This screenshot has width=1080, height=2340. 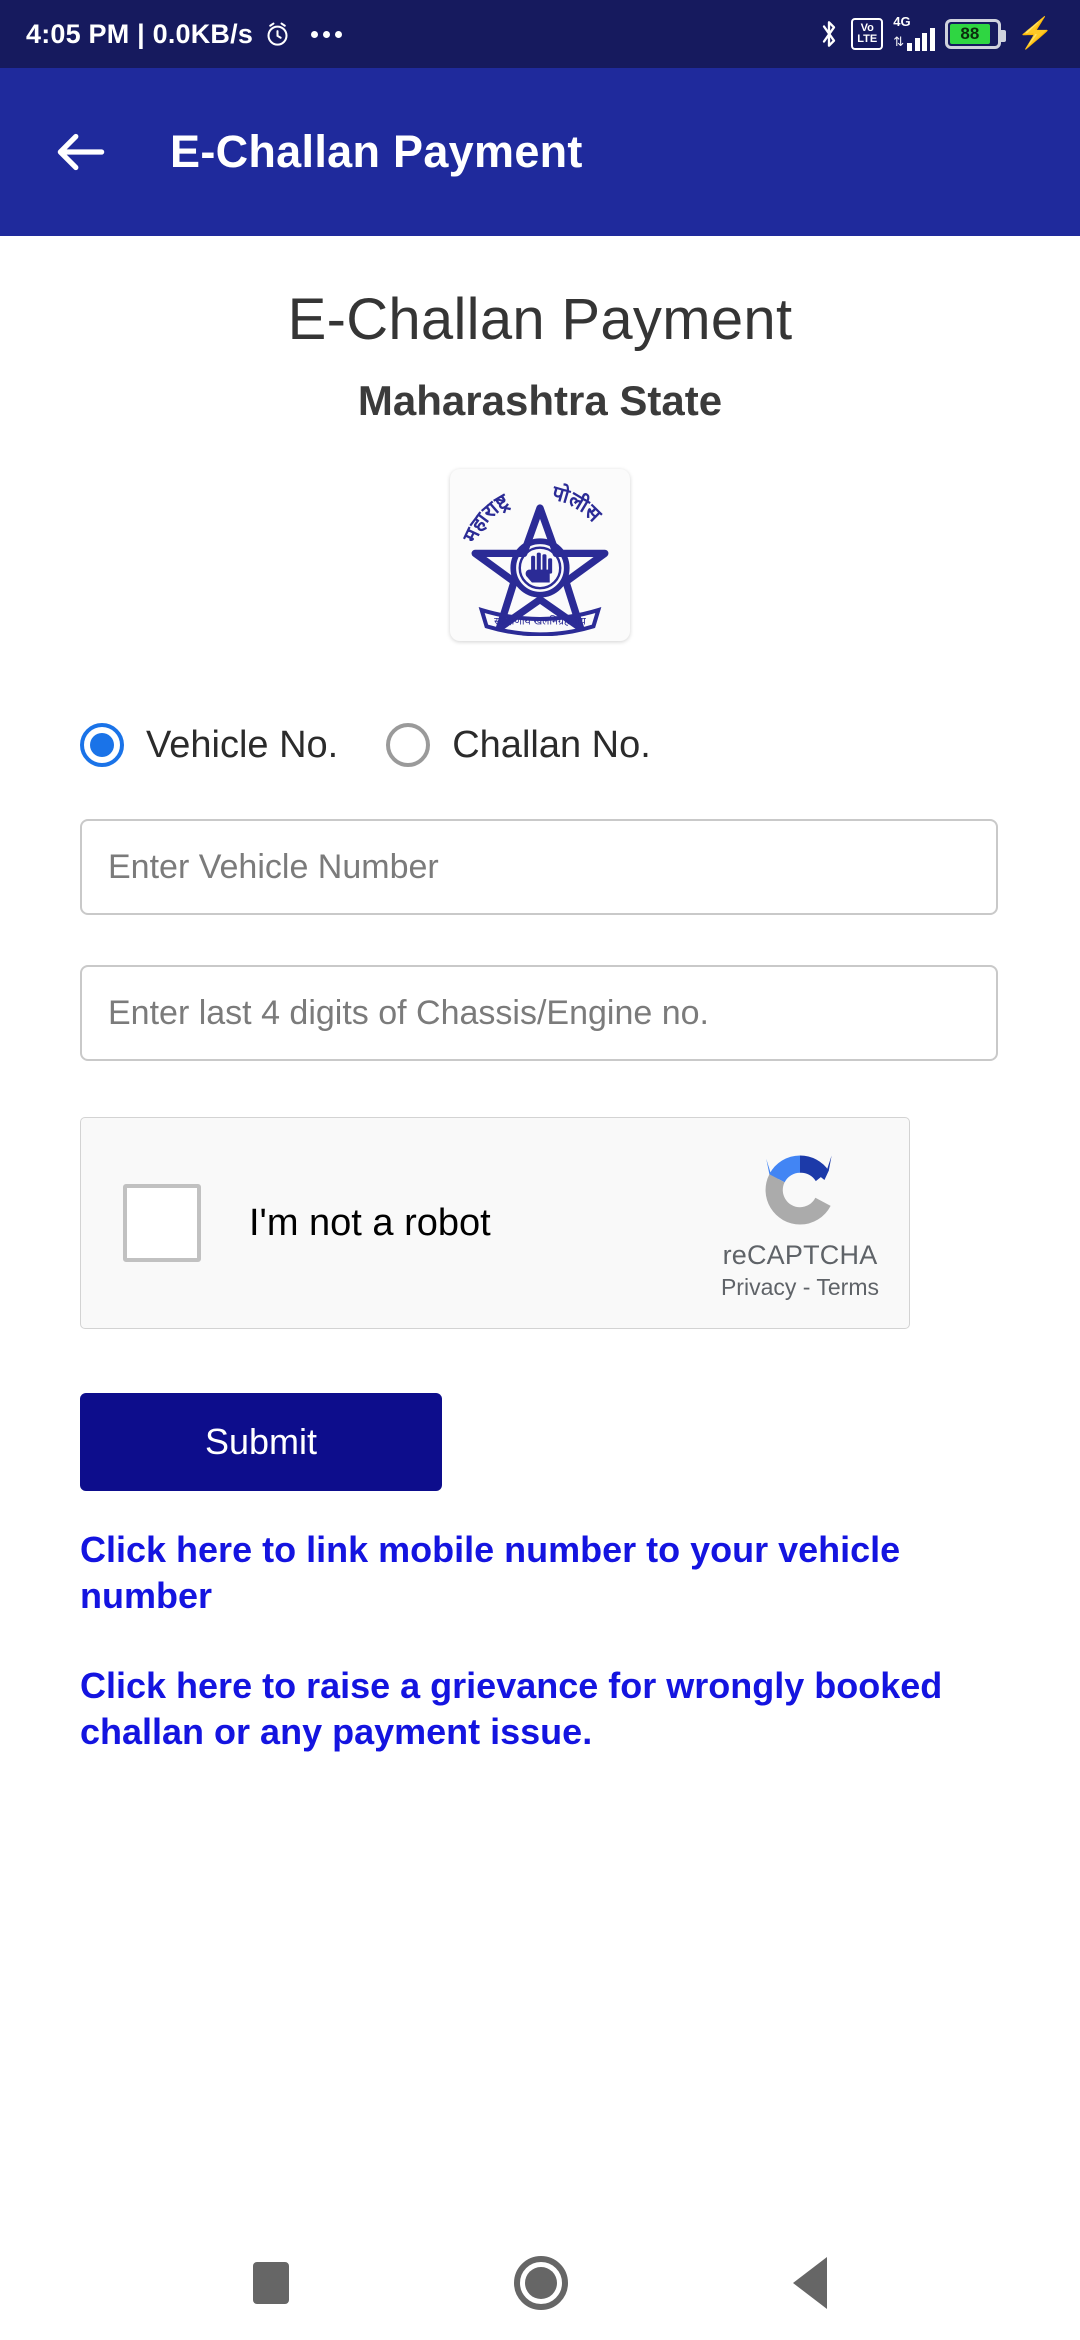 I want to click on volte-icon: Vo LTE, so click(x=867, y=34).